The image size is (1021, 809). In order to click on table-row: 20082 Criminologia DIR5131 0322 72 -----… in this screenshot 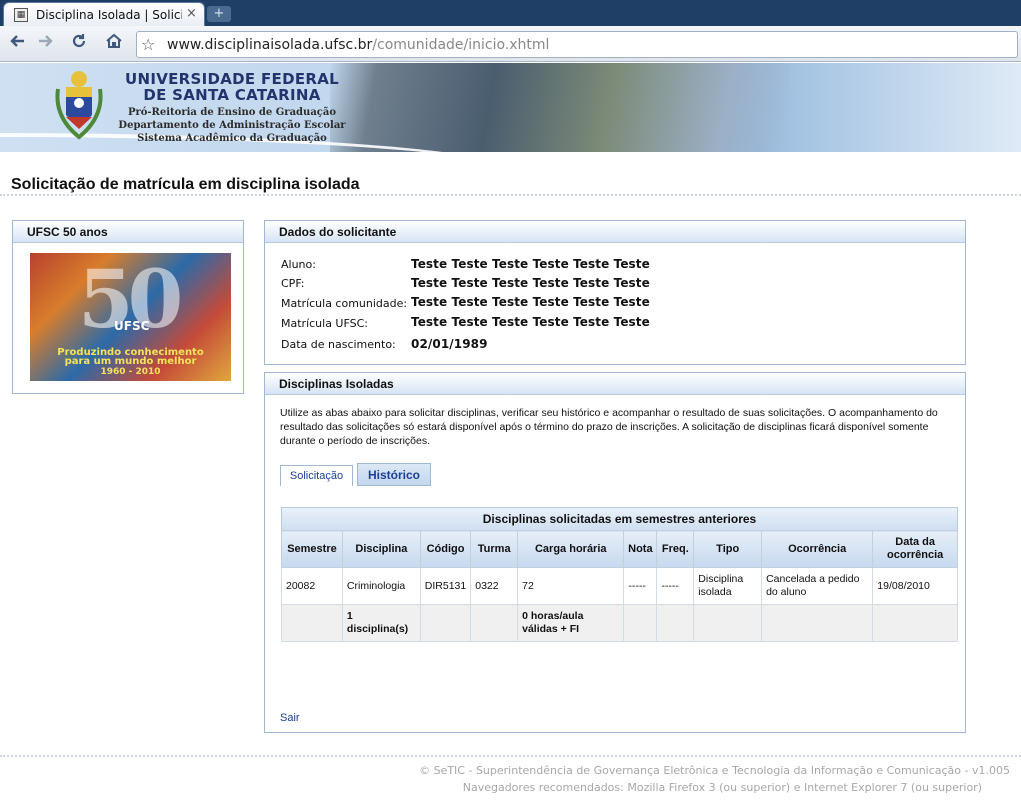, I will do `click(619, 586)`.